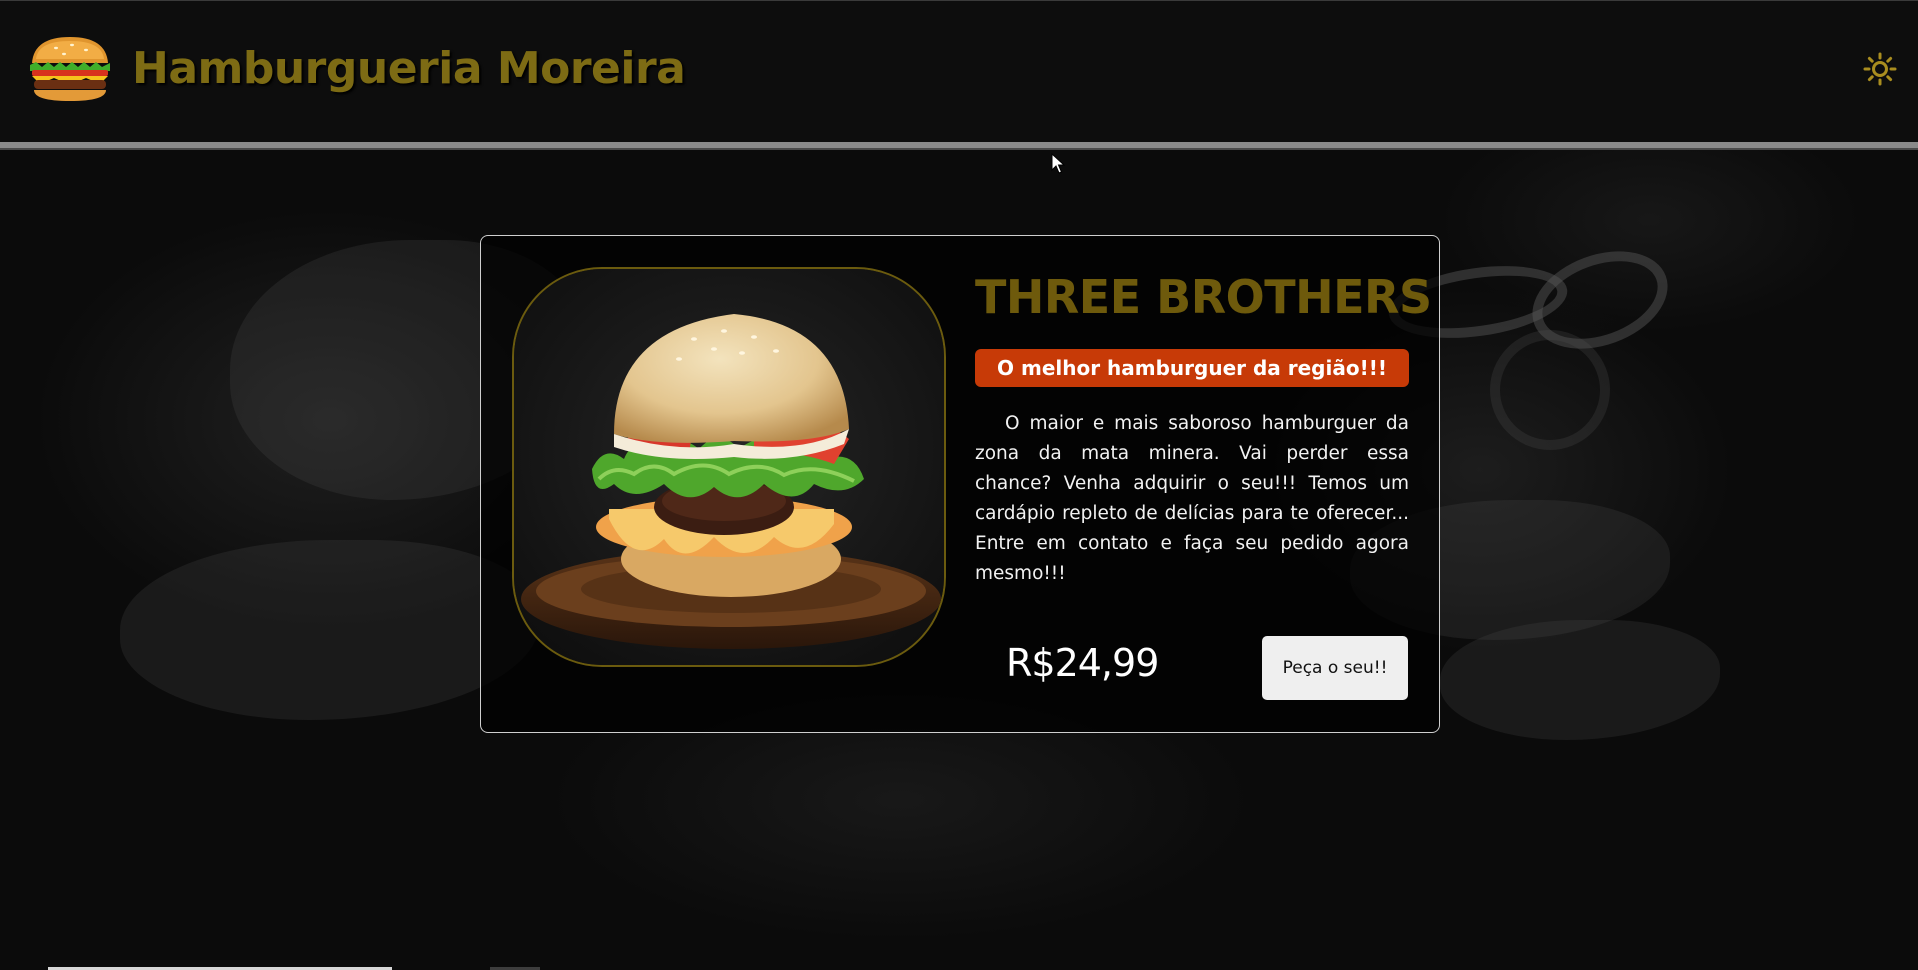 This screenshot has width=1918, height=970. Describe the element at coordinates (1580, 680) in the screenshot. I see `bun-decoration` at that location.